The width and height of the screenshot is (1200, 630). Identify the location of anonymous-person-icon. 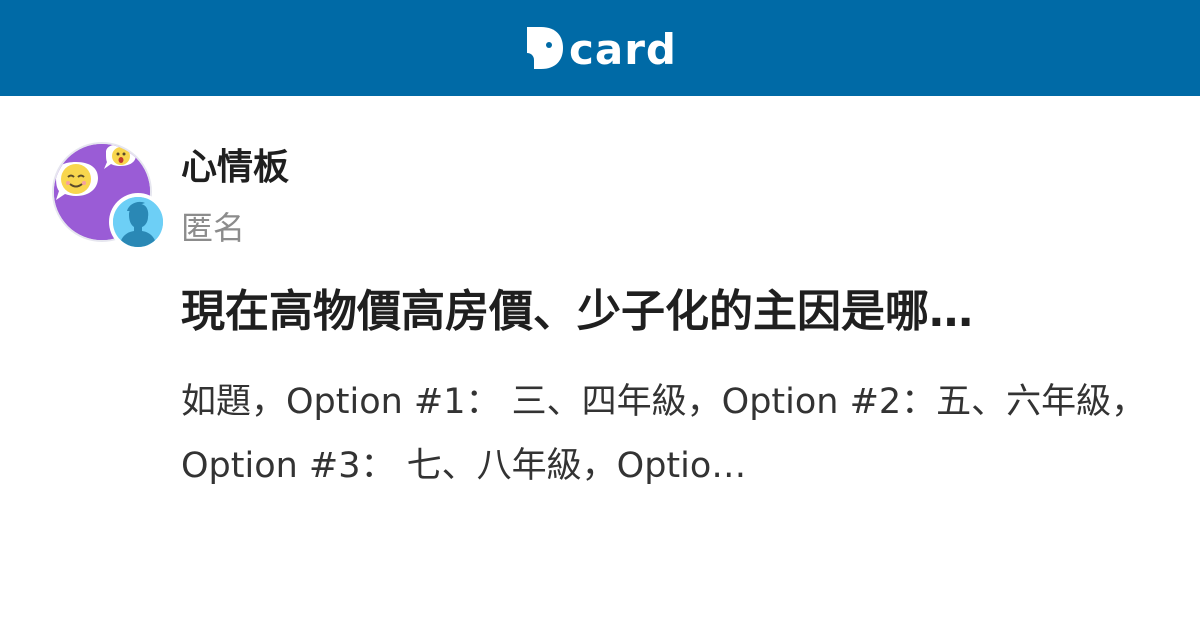
(138, 222).